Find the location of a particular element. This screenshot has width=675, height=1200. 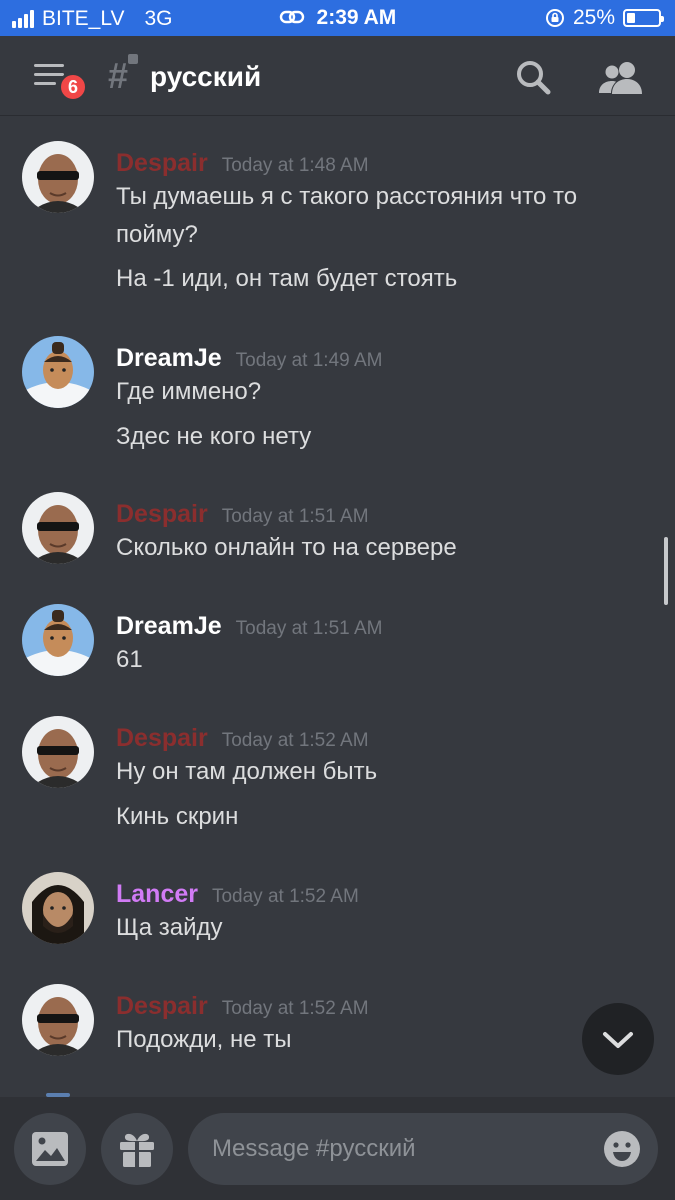

status-bar: BITE_LV 3G 2:39 AM 25% is located at coordinates (337, 18).